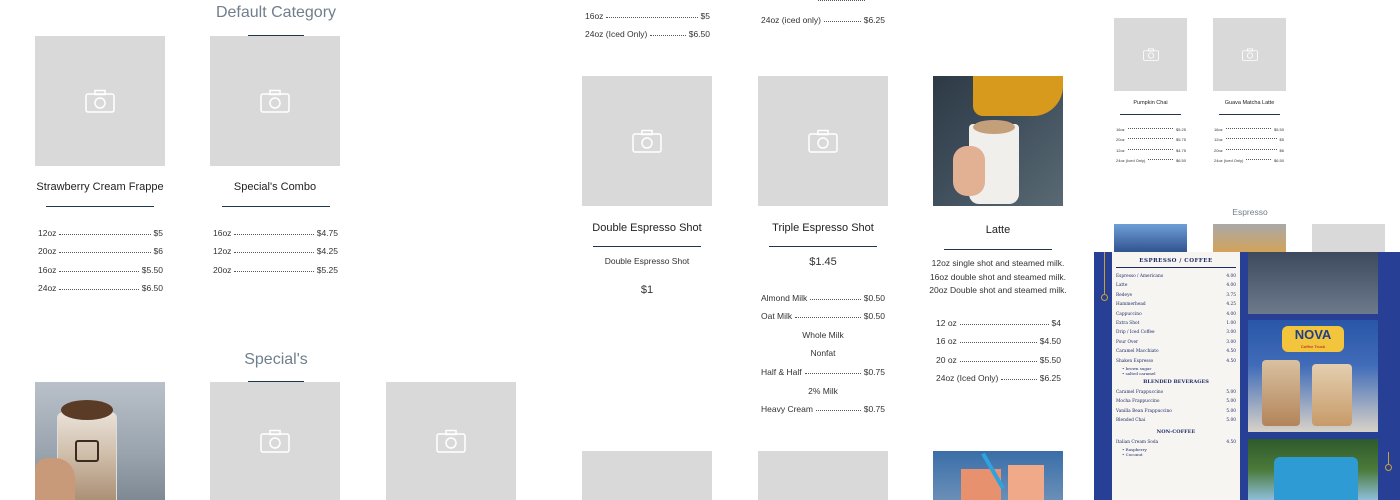 The height and width of the screenshot is (500, 1400). I want to click on item-name-double-espresso-shot: Double Espresso Shot, so click(647, 228).